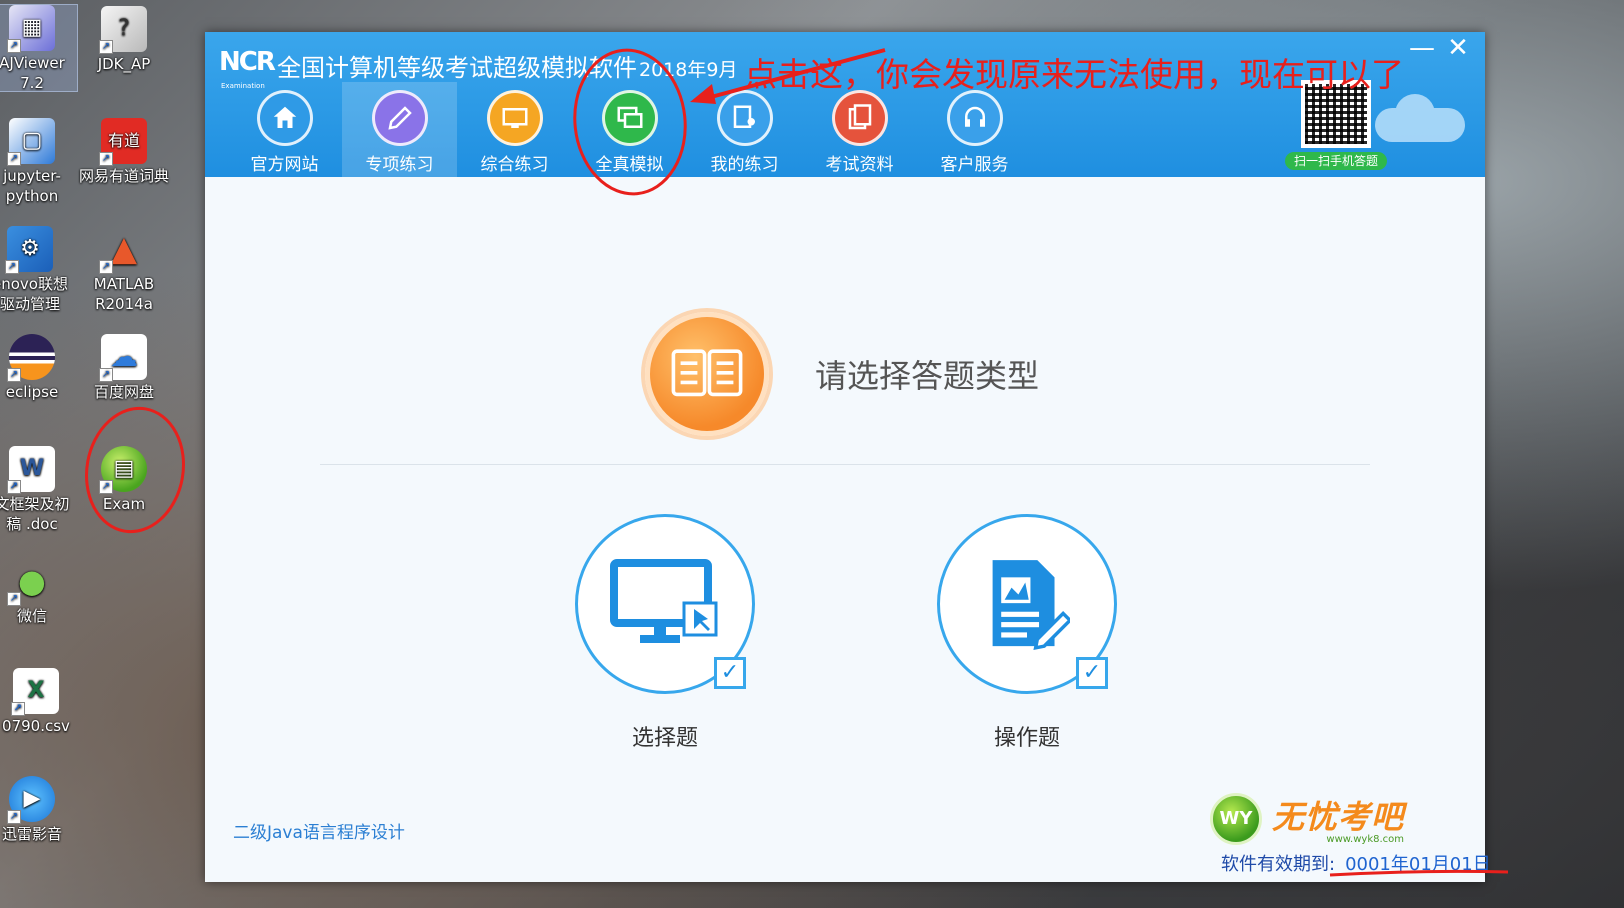 The height and width of the screenshot is (908, 1624). Describe the element at coordinates (514, 118) in the screenshot. I see `monitor-icon` at that location.